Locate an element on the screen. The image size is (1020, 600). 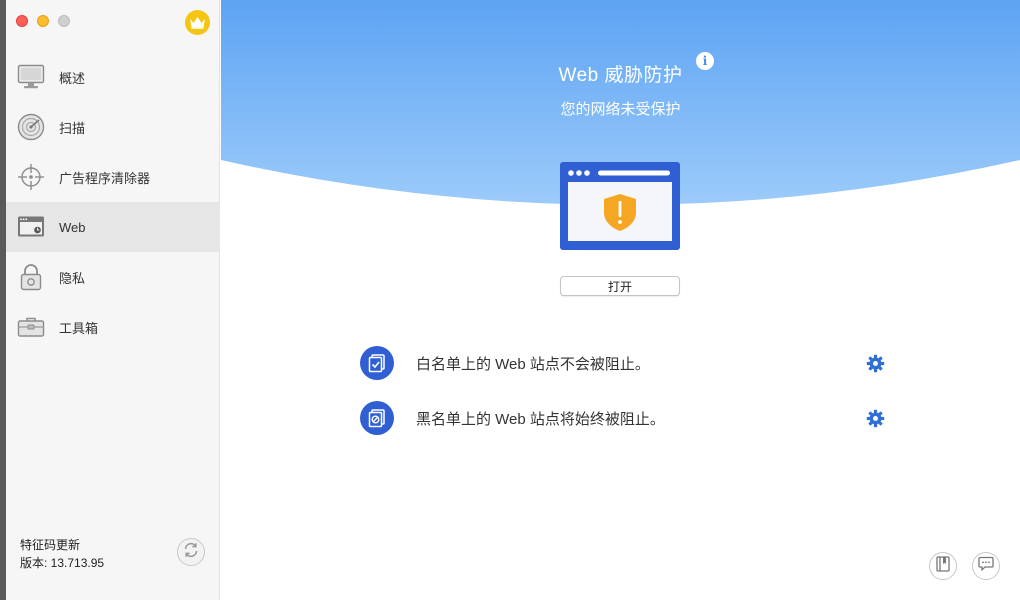
whitelist-row: 白名单上的 Web 站点不会被阻止。 is located at coordinates (622, 363).